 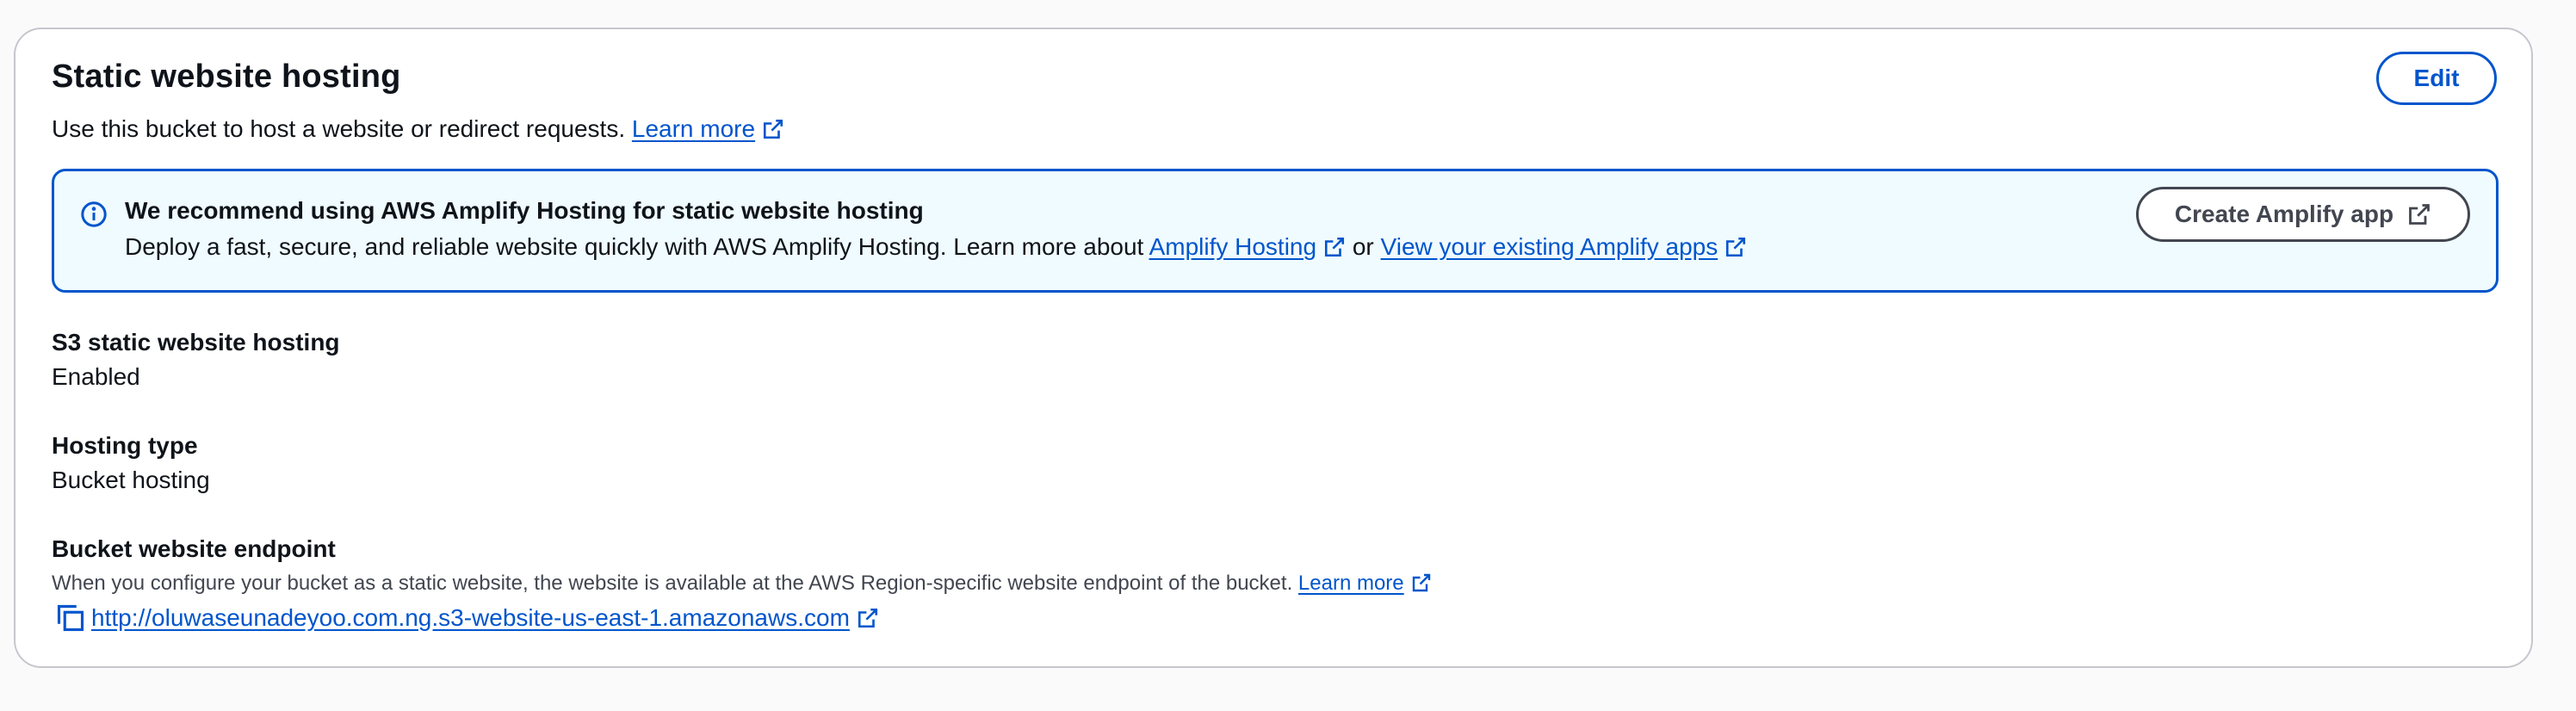 I want to click on edit-button: Edit, so click(x=2436, y=79).